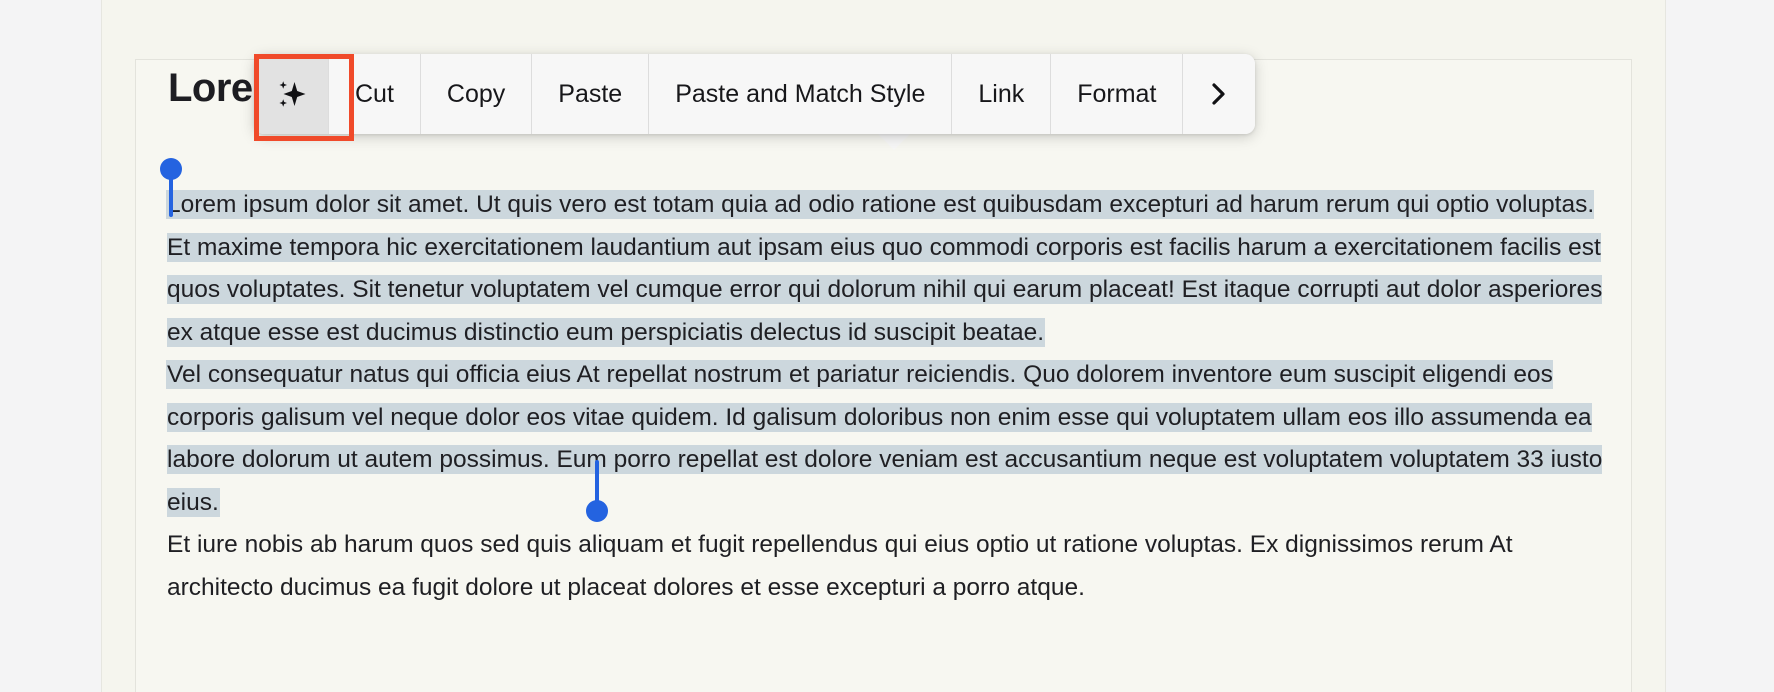 The image size is (1774, 692). I want to click on selection-end-handle, so click(599, 491).